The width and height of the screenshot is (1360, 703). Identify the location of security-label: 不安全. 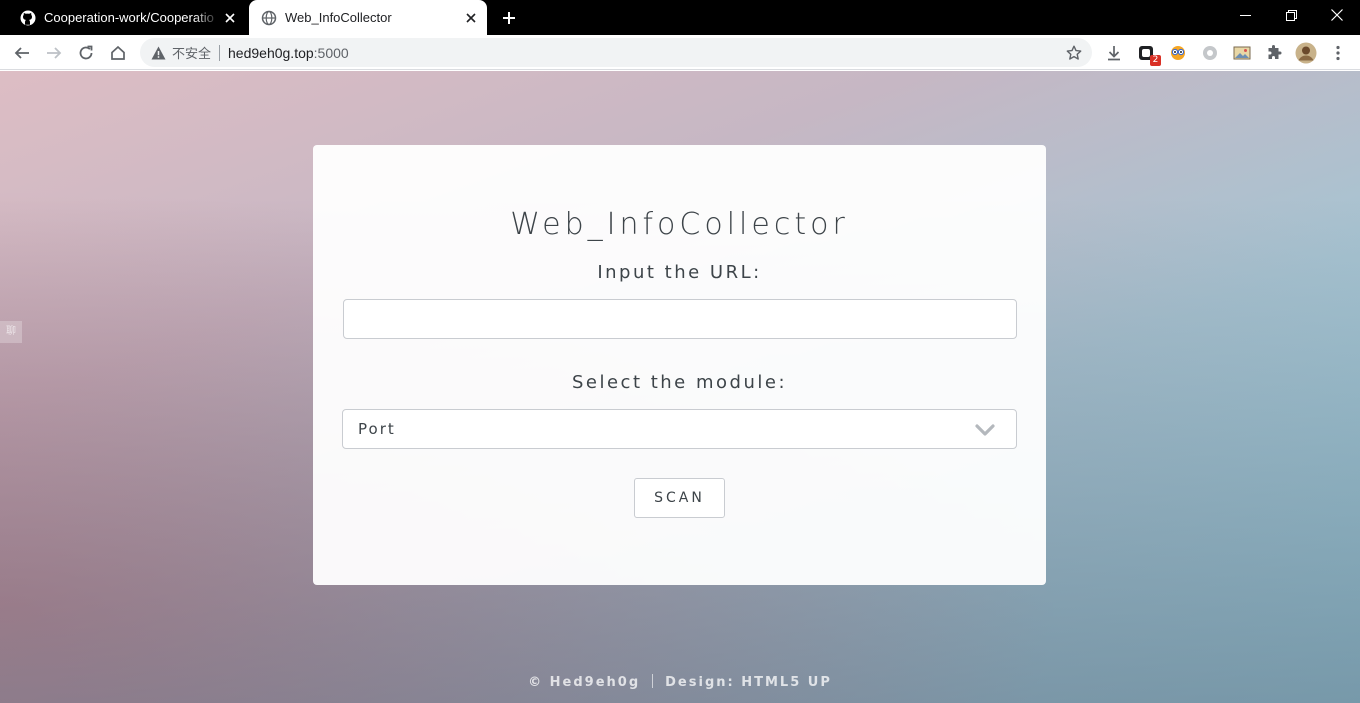
(191, 52).